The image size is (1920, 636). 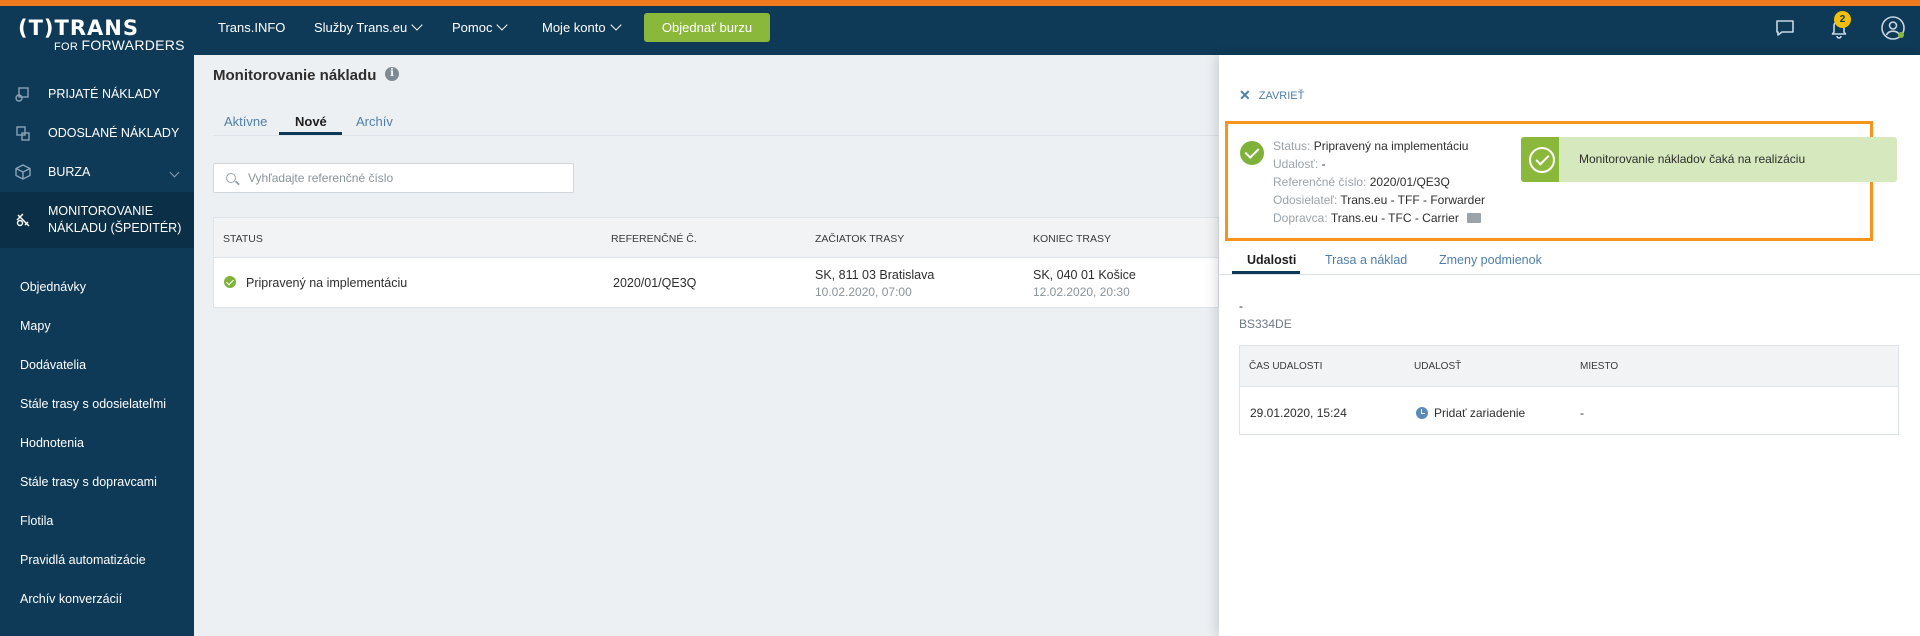 What do you see at coordinates (875, 283) in the screenshot?
I see `row-route-start: SK, 811 03 Bratislava 10.02.2020, 07:00` at bounding box center [875, 283].